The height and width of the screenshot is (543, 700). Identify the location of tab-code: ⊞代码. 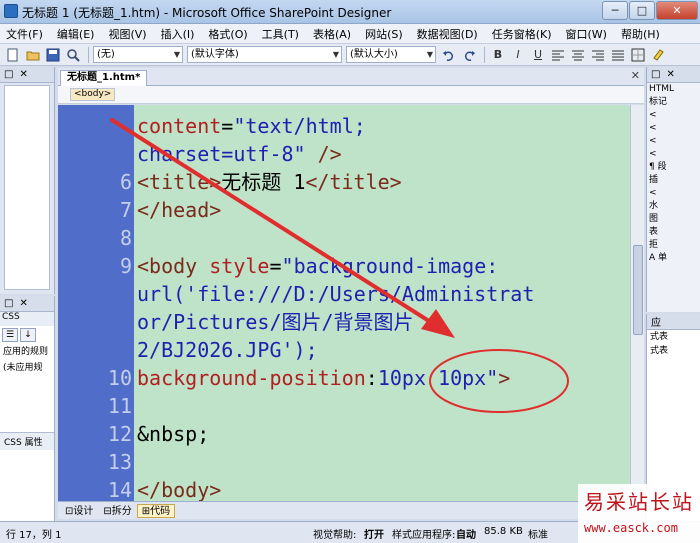
(156, 510).